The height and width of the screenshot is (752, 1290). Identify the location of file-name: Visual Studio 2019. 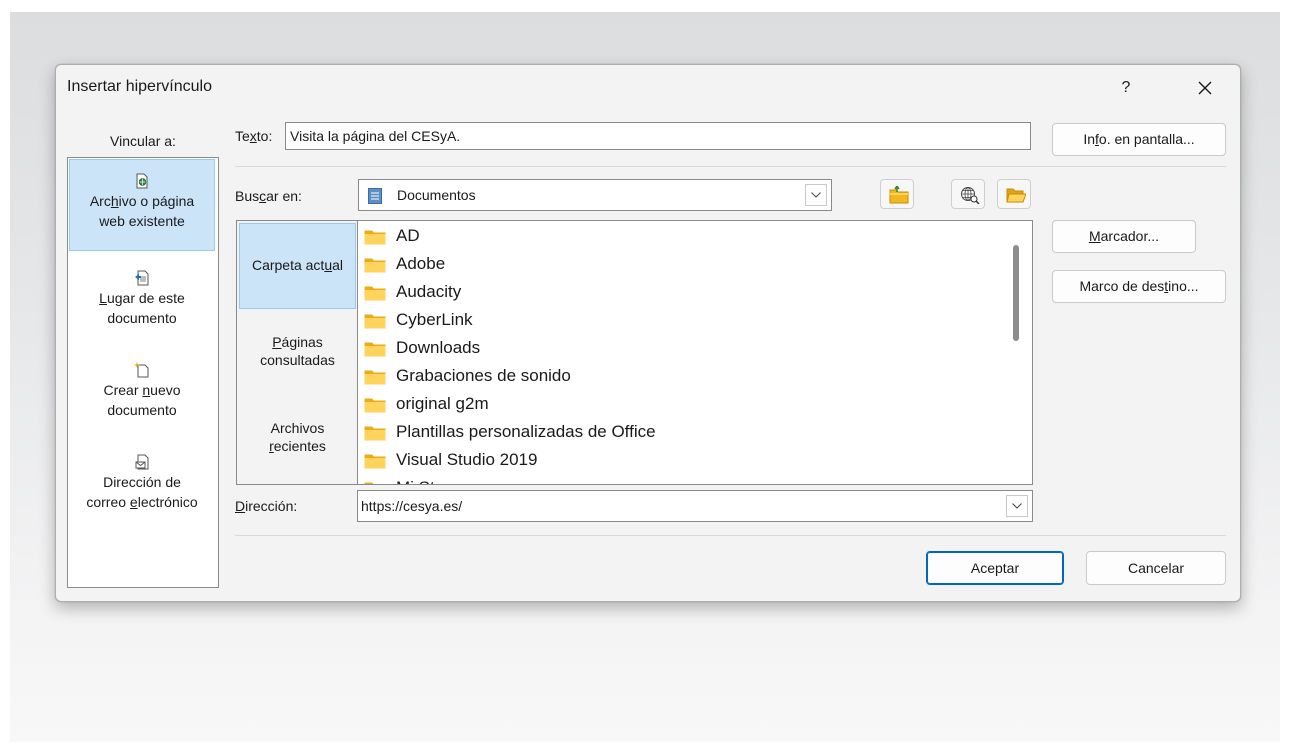
(467, 459).